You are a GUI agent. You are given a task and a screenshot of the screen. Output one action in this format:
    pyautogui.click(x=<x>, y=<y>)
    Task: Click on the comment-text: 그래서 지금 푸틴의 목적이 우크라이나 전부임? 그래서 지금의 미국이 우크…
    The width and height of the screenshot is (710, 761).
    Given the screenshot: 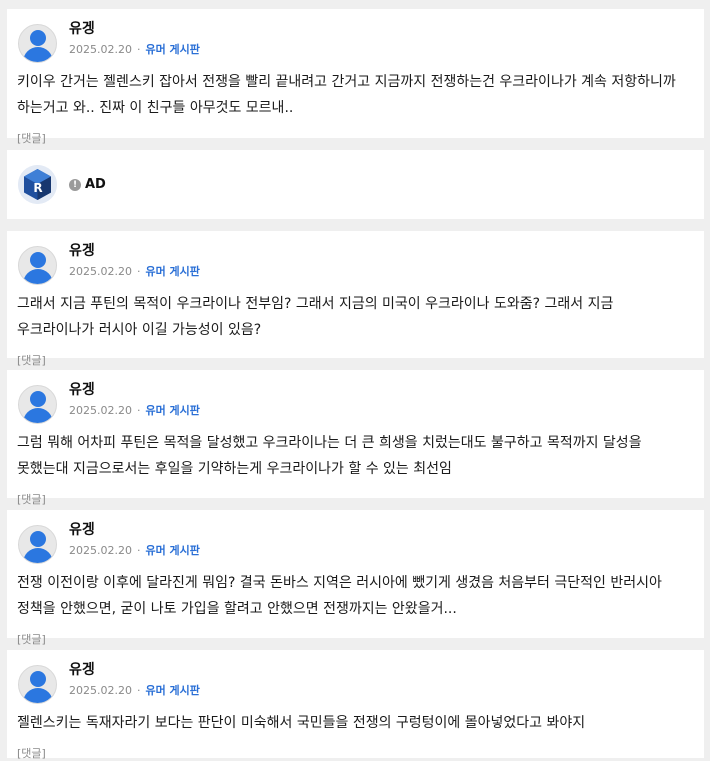 What is the action you would take?
    pyautogui.click(x=315, y=317)
    